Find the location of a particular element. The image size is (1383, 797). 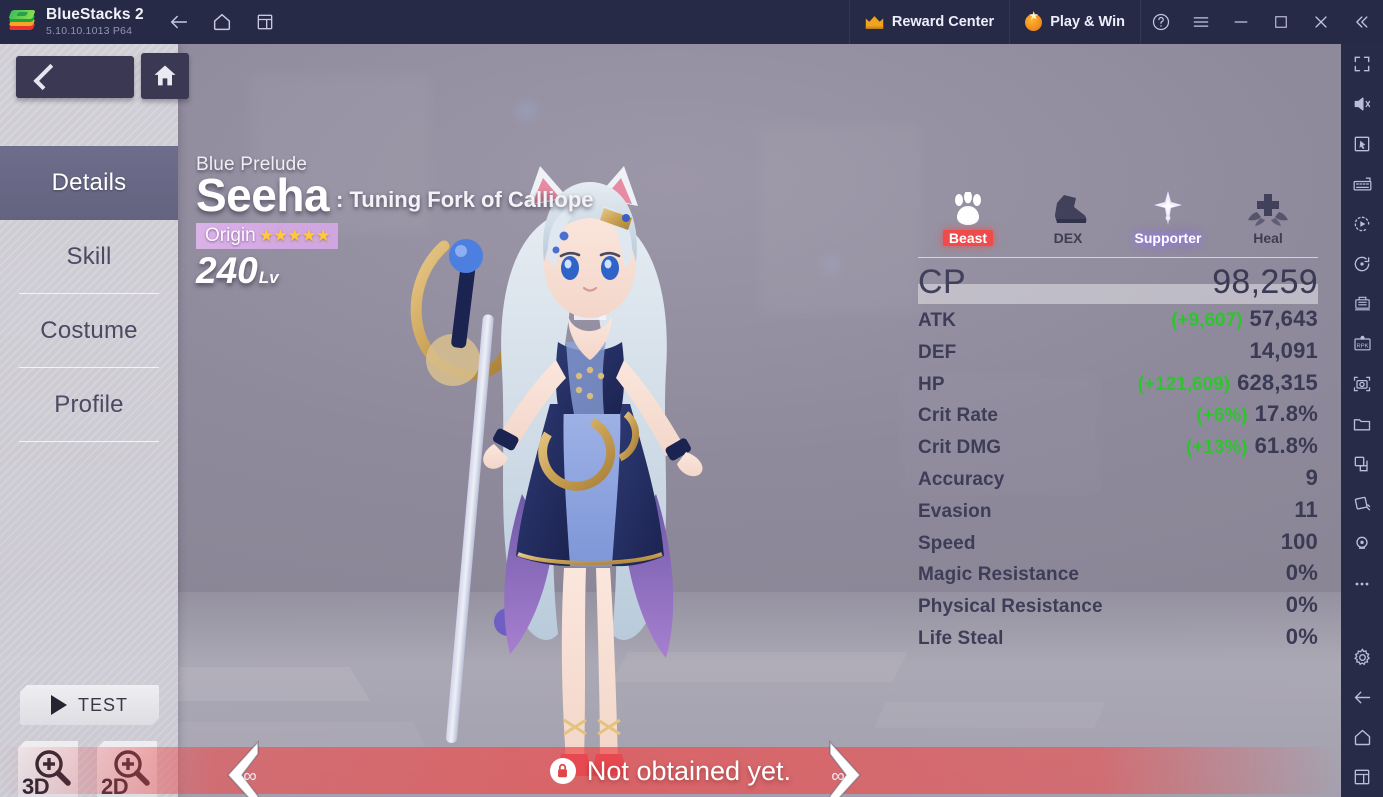

locked-banner-label: Not obtained yet. is located at coordinates (689, 770).